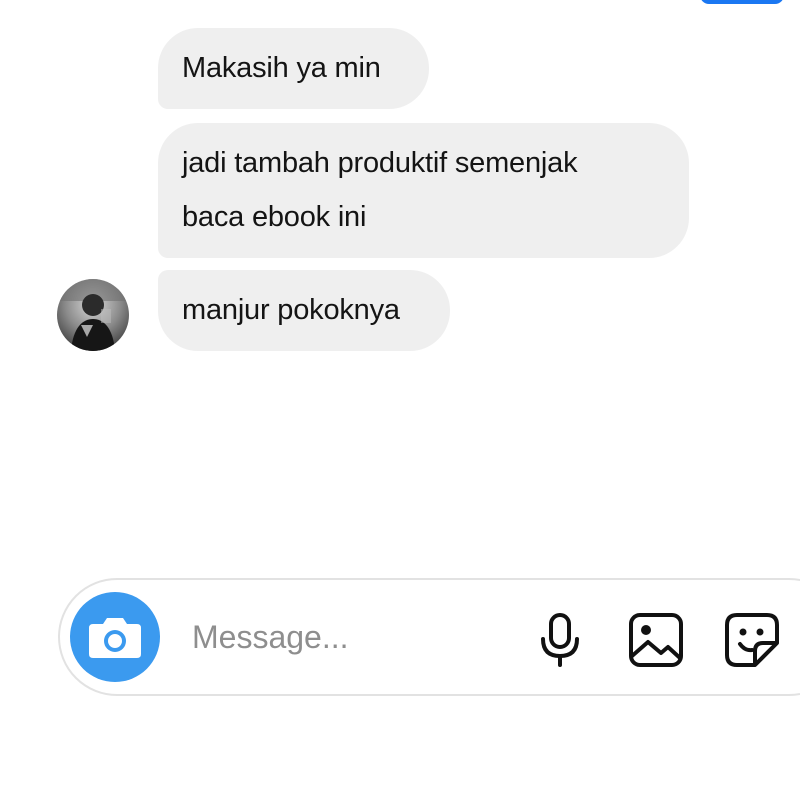 The image size is (800, 800). Describe the element at coordinates (742, 2) in the screenshot. I see `top-action-button` at that location.